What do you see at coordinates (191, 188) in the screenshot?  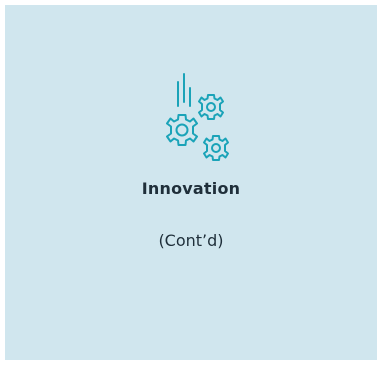 I see `card-title: Innovation` at bounding box center [191, 188].